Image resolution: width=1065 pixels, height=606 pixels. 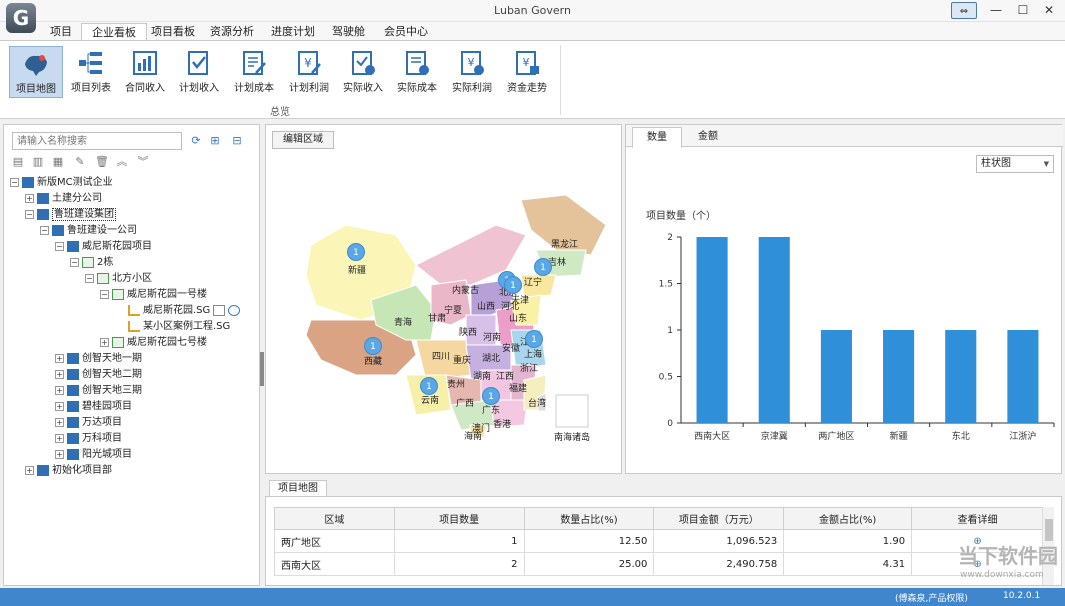 I want to click on swap-icon: ⇔, so click(x=964, y=10).